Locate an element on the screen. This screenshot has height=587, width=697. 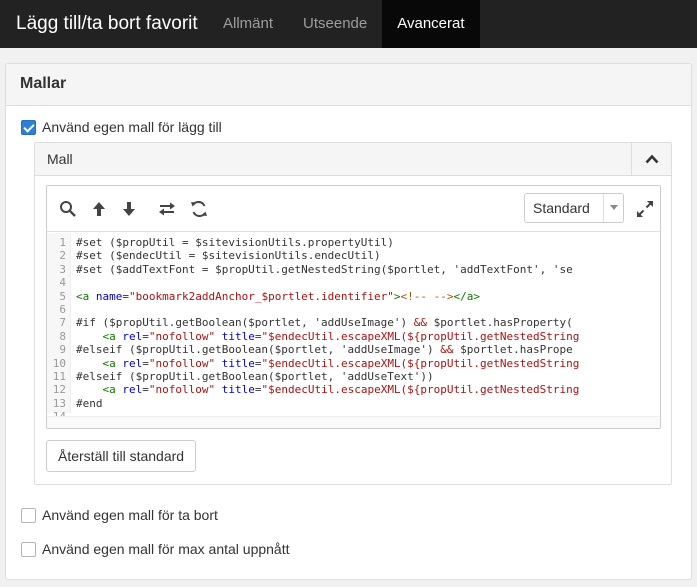
mode-select-value: Standard is located at coordinates (561, 208).